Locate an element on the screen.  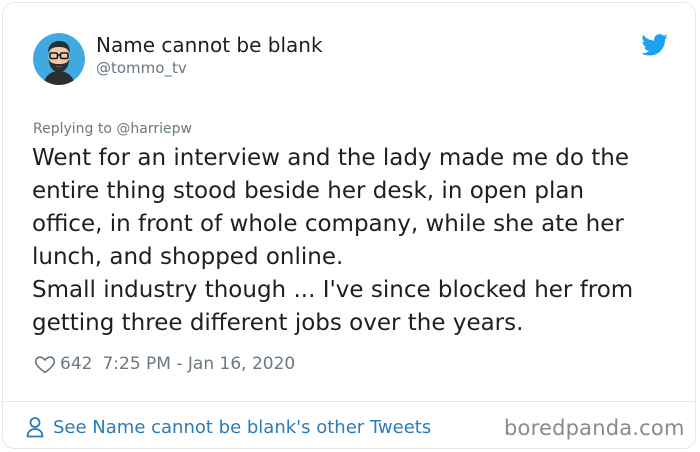
boredpanda-watermark: boredpanda.com is located at coordinates (594, 428).